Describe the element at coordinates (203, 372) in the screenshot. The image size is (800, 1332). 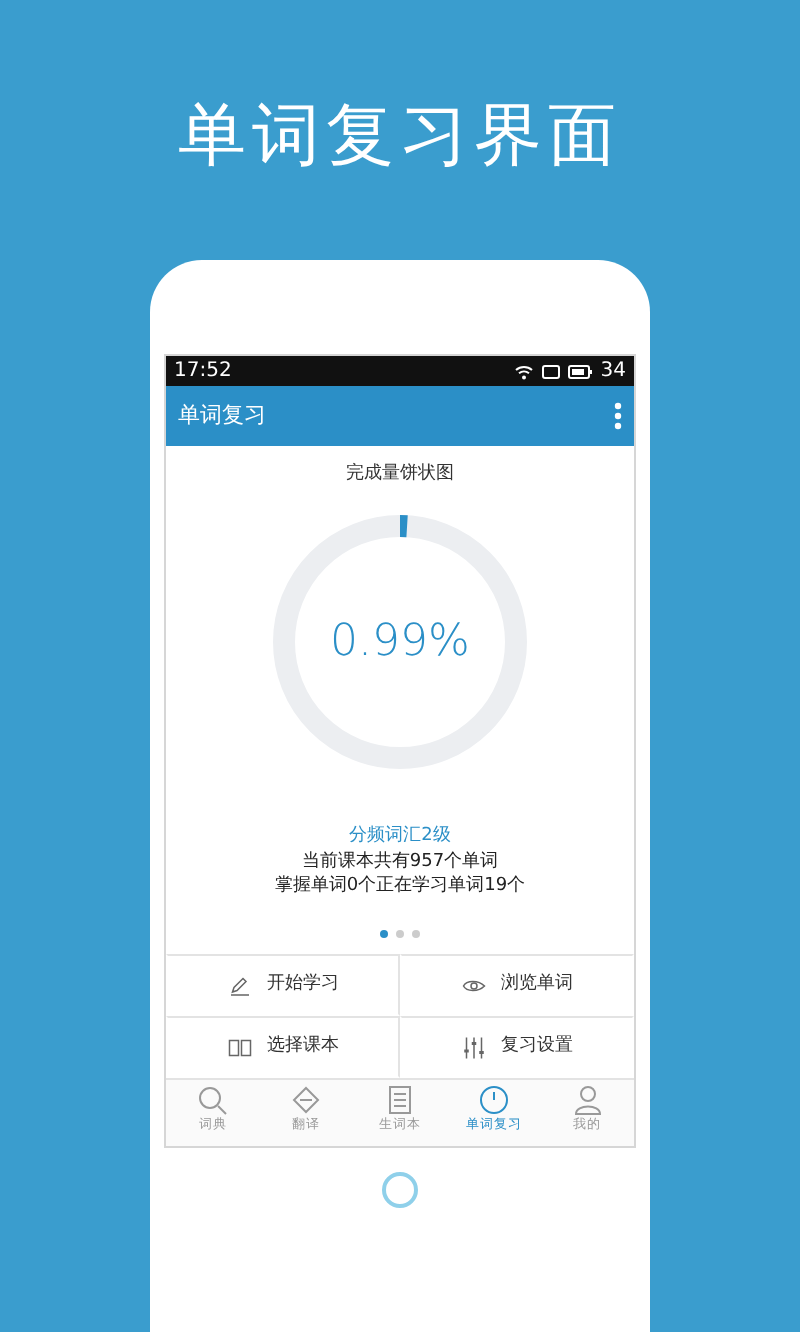
I see `status-time: 17:52` at that location.